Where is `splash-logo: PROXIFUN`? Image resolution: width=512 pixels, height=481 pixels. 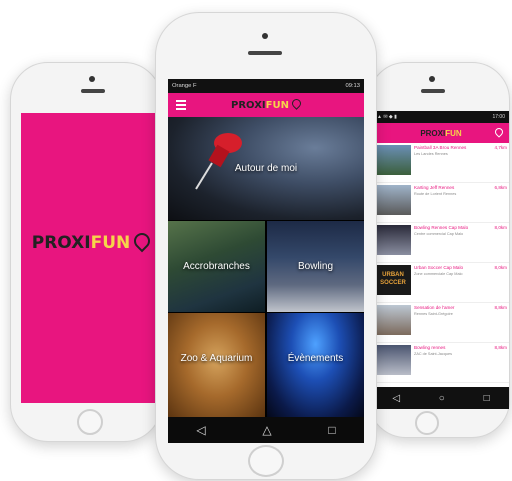 splash-logo: PROXIFUN is located at coordinates (91, 241).